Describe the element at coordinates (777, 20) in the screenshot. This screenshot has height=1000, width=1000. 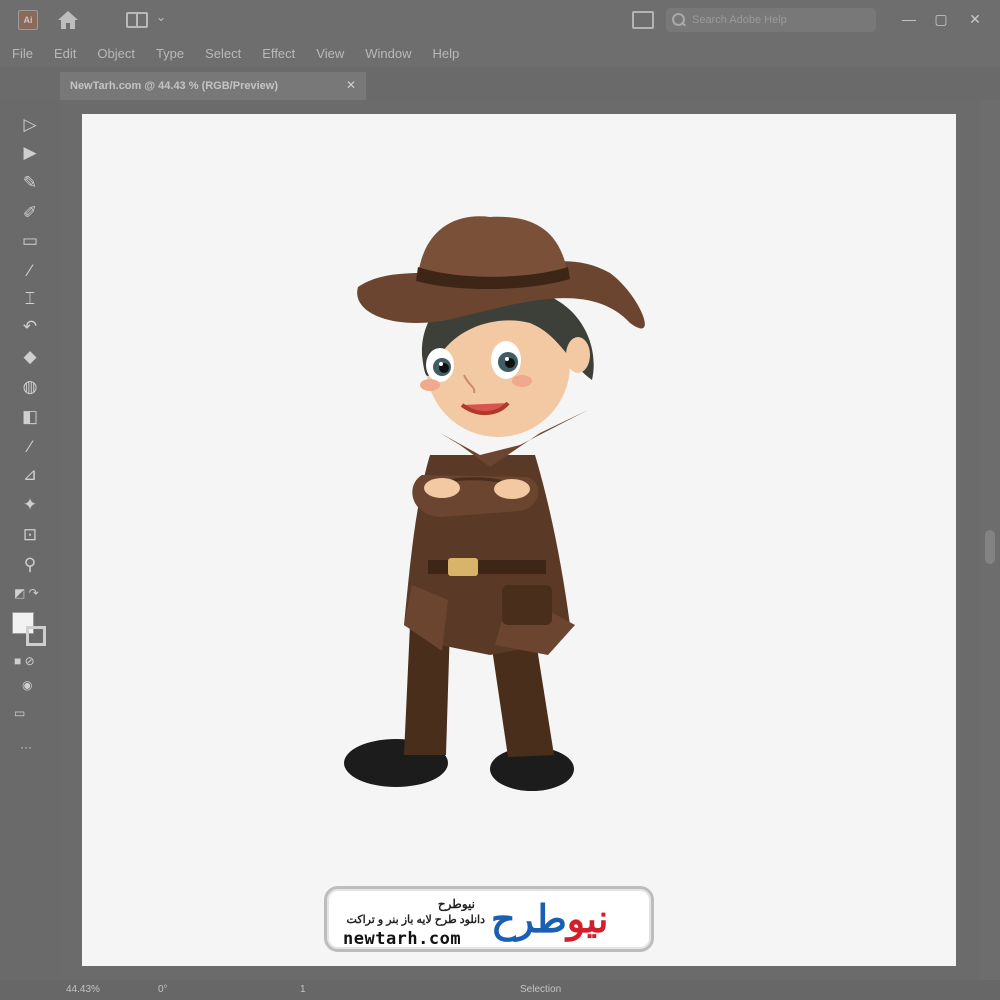
I see `search-input` at that location.